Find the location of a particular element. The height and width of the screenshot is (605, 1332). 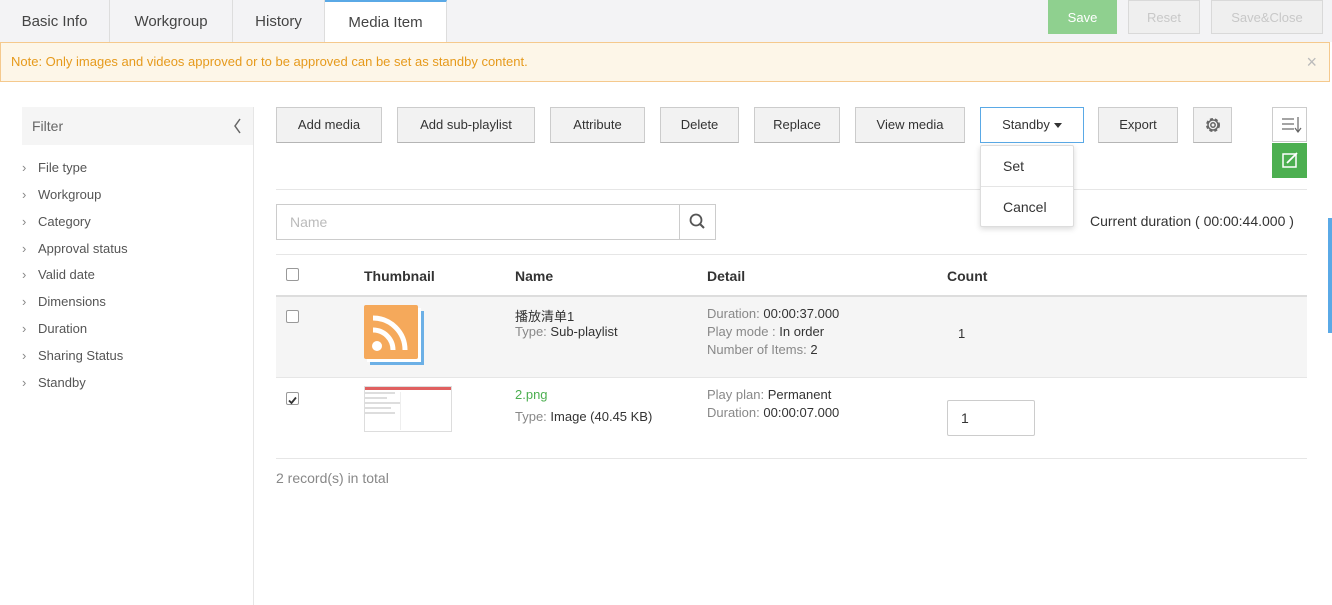

count-value: 1 is located at coordinates (962, 333).